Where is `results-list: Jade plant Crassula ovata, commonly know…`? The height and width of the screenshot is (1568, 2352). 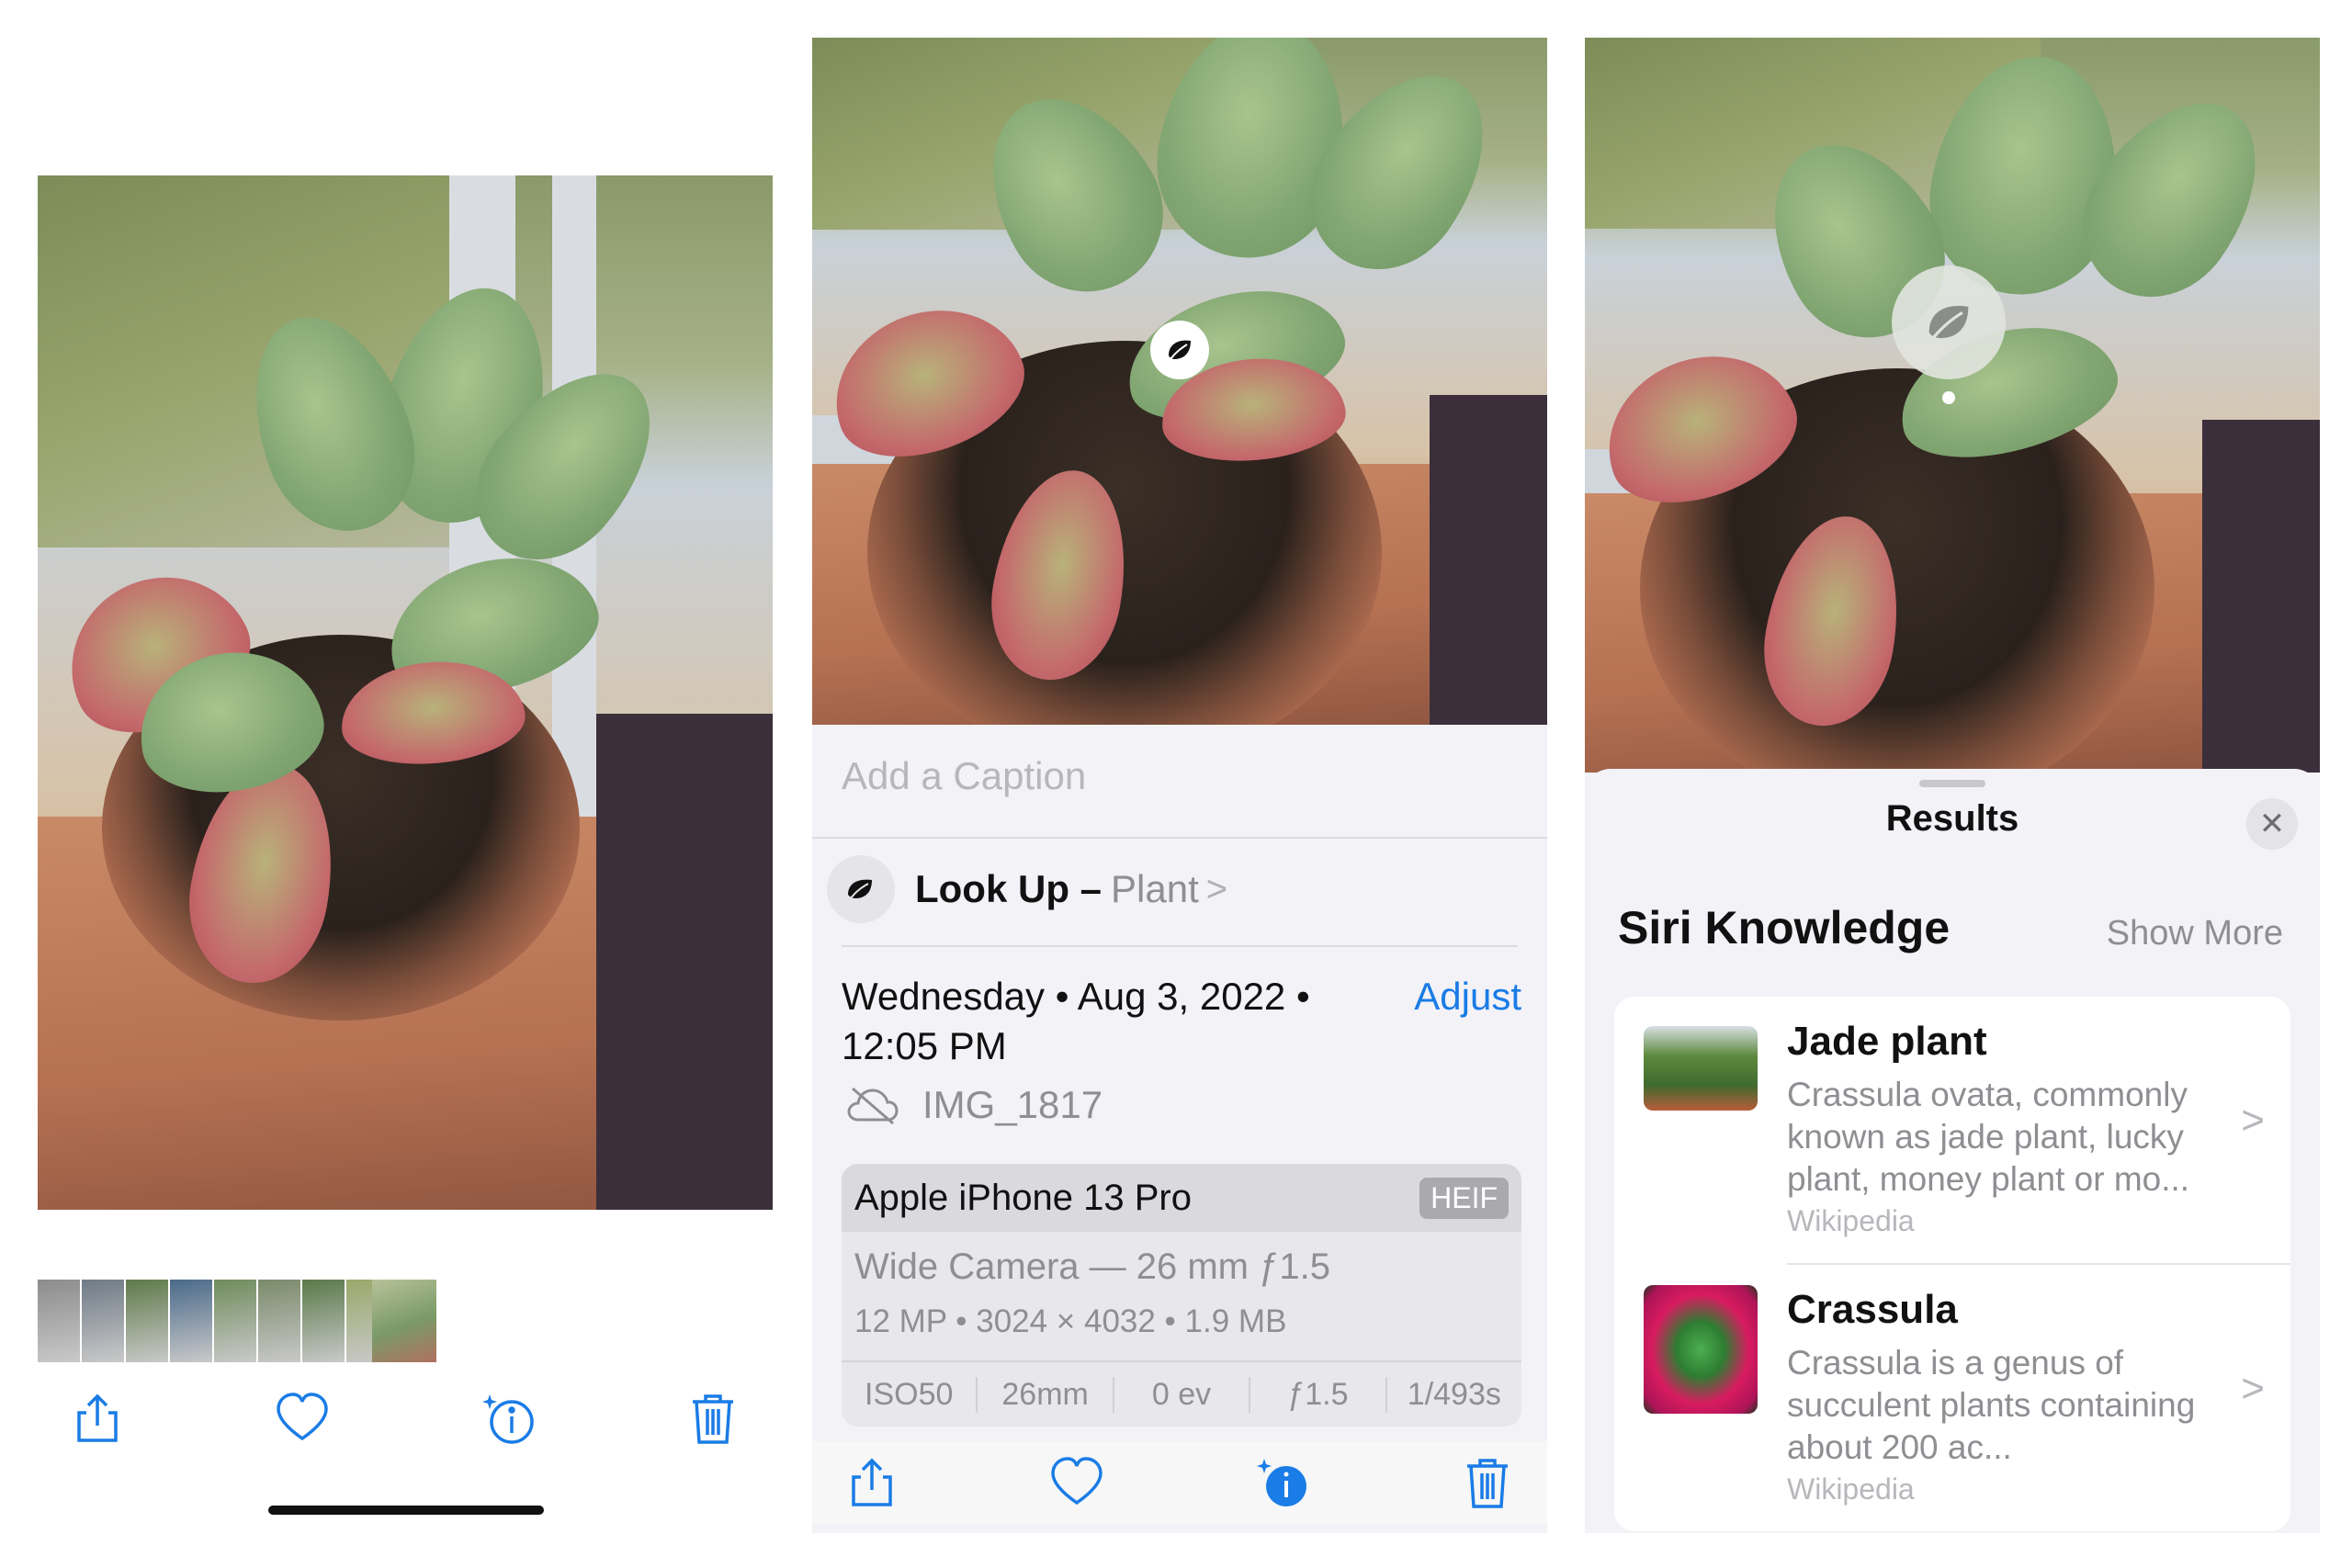 results-list: Jade plant Crassula ovata, commonly know… is located at coordinates (1952, 1264).